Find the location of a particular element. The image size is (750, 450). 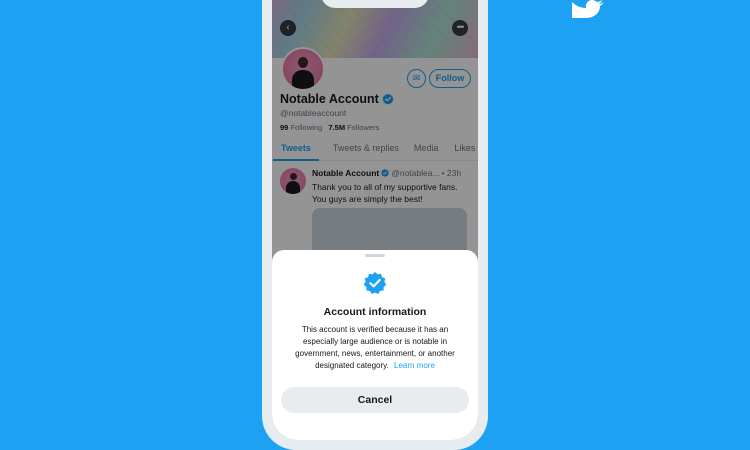

learn-more-link: Learn more is located at coordinates (414, 365).